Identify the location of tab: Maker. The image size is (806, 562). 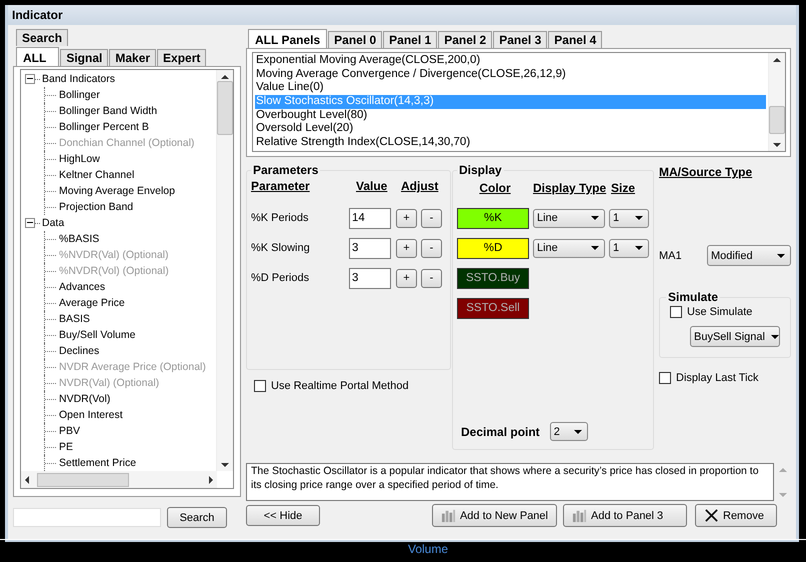
(132, 57).